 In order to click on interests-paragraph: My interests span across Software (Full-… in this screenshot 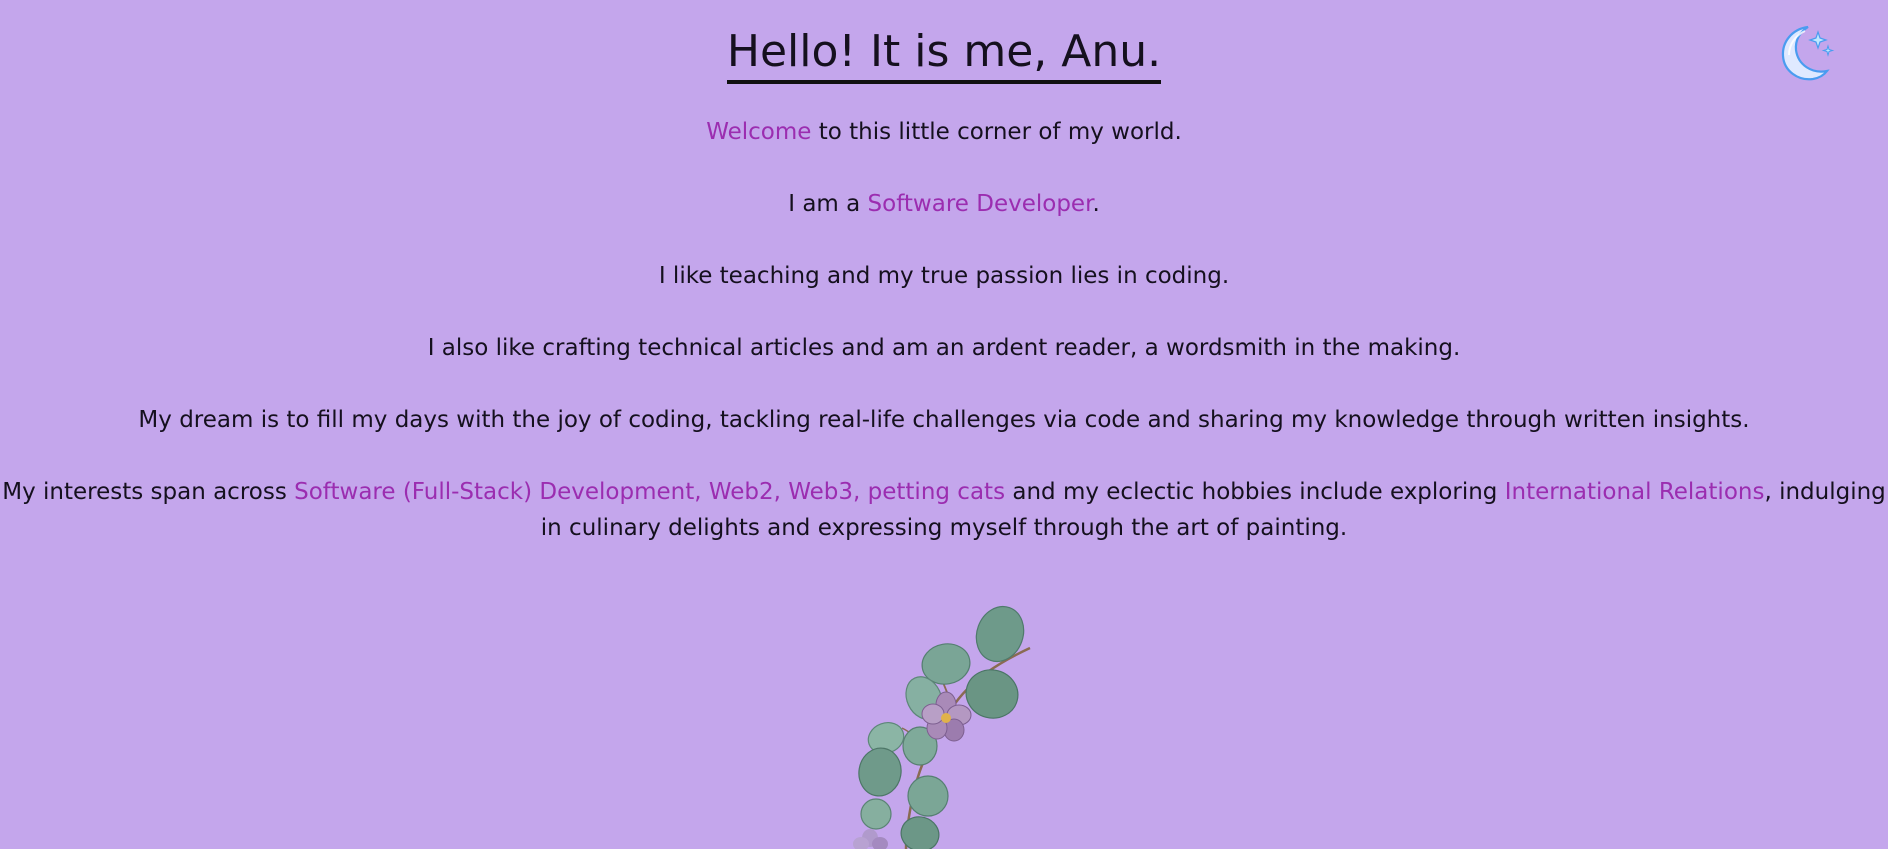, I will do `click(944, 510)`.